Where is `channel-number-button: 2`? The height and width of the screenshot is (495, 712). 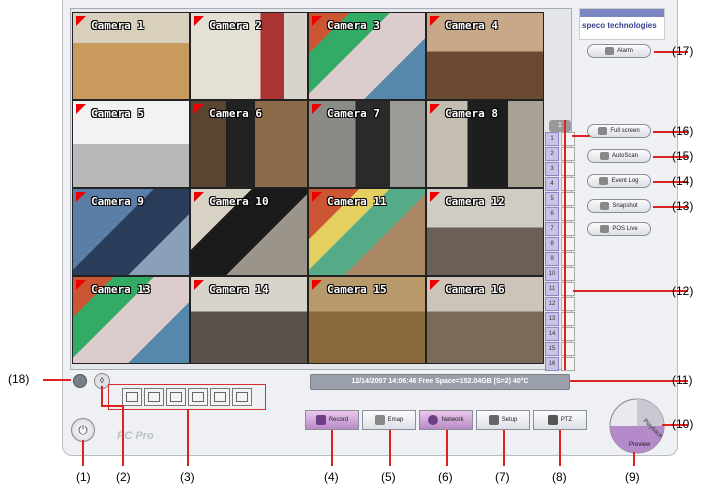 channel-number-button: 2 is located at coordinates (552, 154).